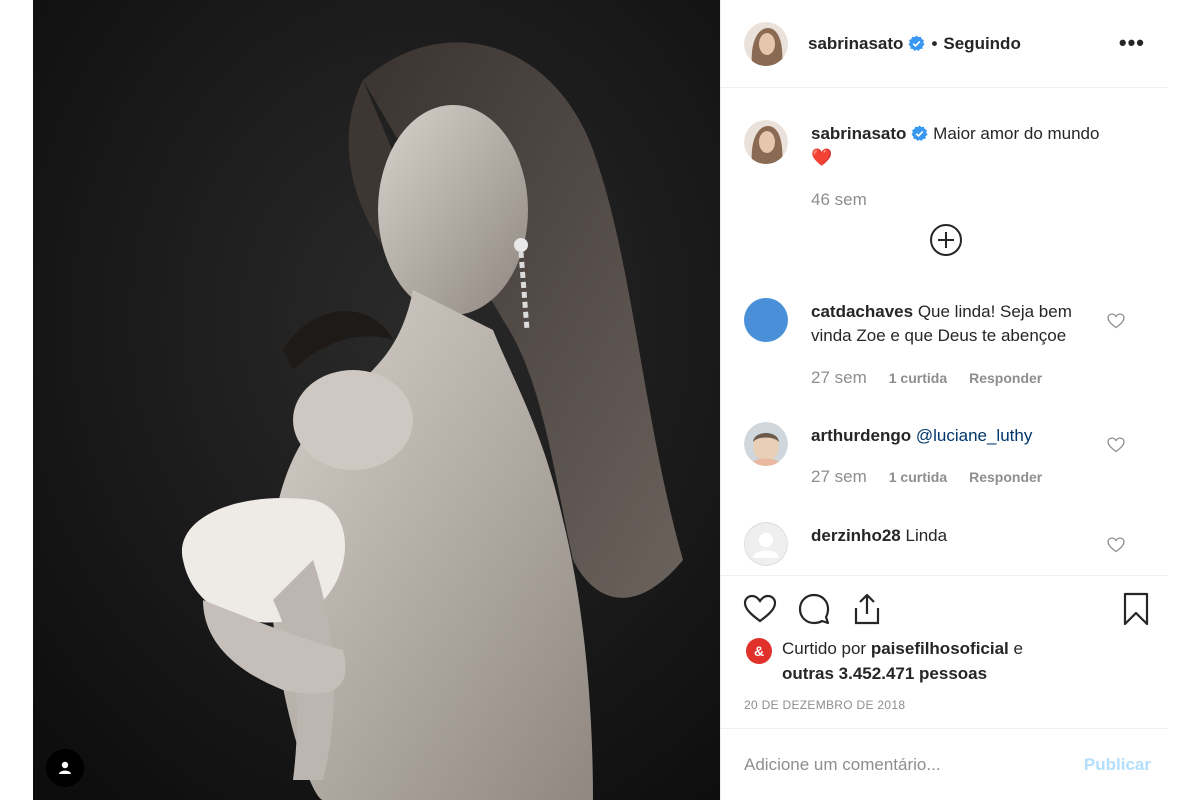 The image size is (1200, 800). Describe the element at coordinates (1136, 609) in the screenshot. I see `save-bookmark-icon` at that location.